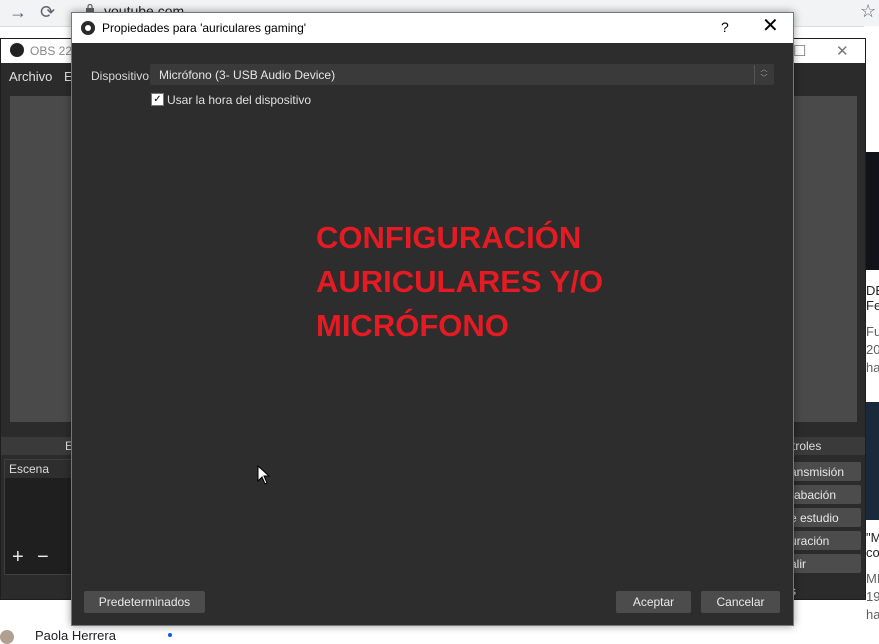 The image size is (879, 644). Describe the element at coordinates (144, 602) in the screenshot. I see `defaults-button: Predeterminados` at that location.